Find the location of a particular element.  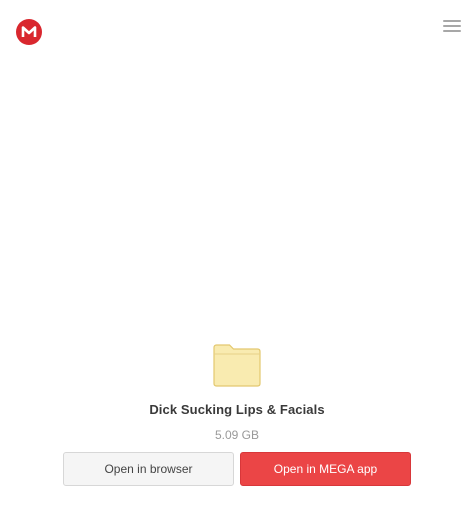

top-bar is located at coordinates (237, 31).